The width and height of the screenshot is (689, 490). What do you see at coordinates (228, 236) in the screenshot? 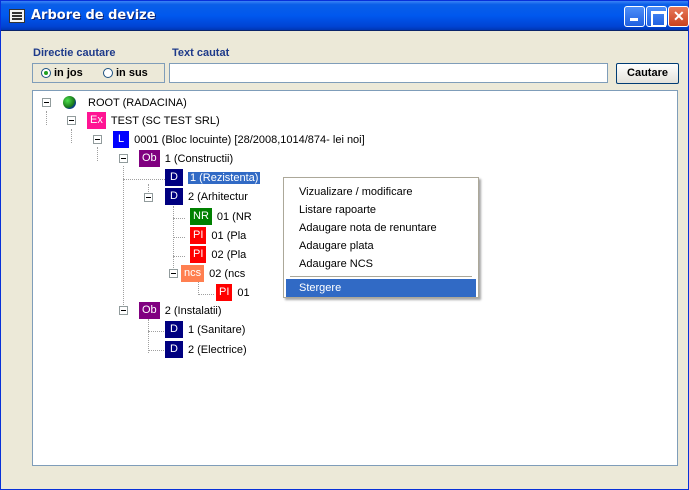
I see `tree-node-label: 01 (Pla` at bounding box center [228, 236].